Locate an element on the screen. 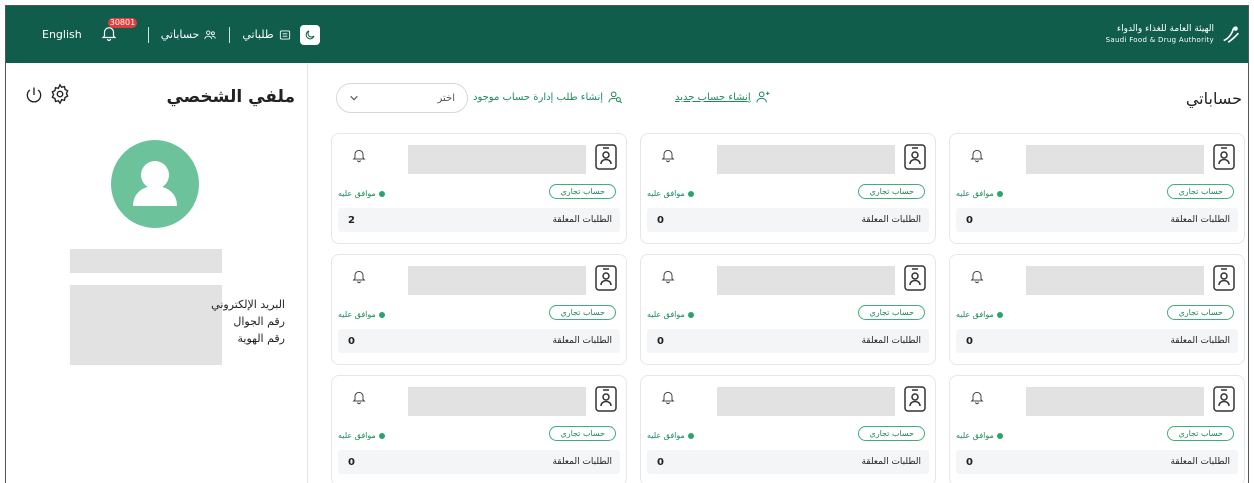 The height and width of the screenshot is (483, 1254). account-card: حساب تجاري موافق عليه 2 الطلبات المعلقة is located at coordinates (479, 188).